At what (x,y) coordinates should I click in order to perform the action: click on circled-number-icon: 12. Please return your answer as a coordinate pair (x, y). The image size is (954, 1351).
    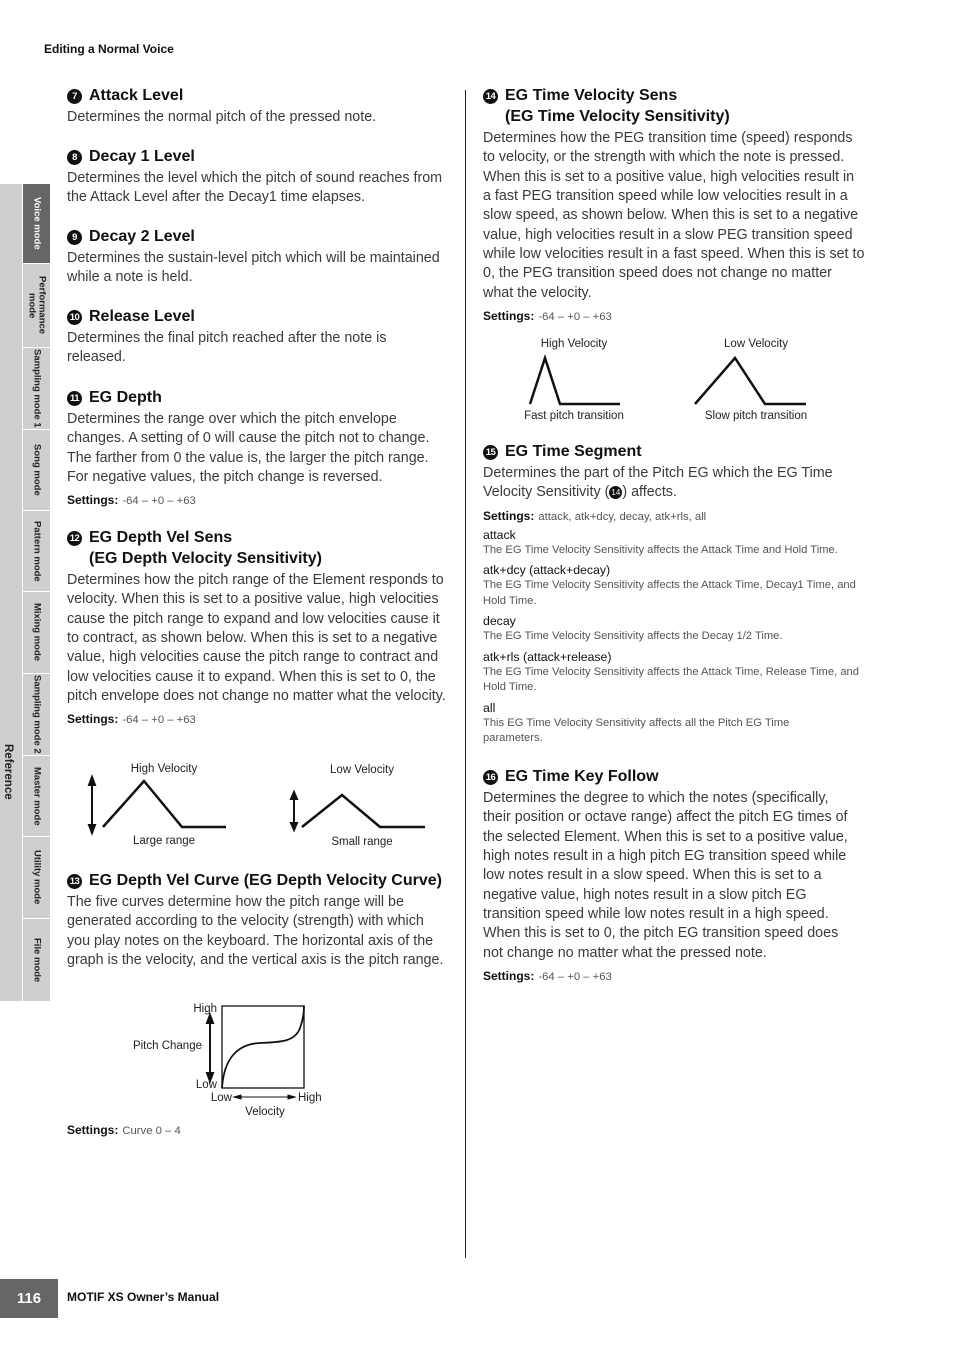
    Looking at the image, I should click on (74, 538).